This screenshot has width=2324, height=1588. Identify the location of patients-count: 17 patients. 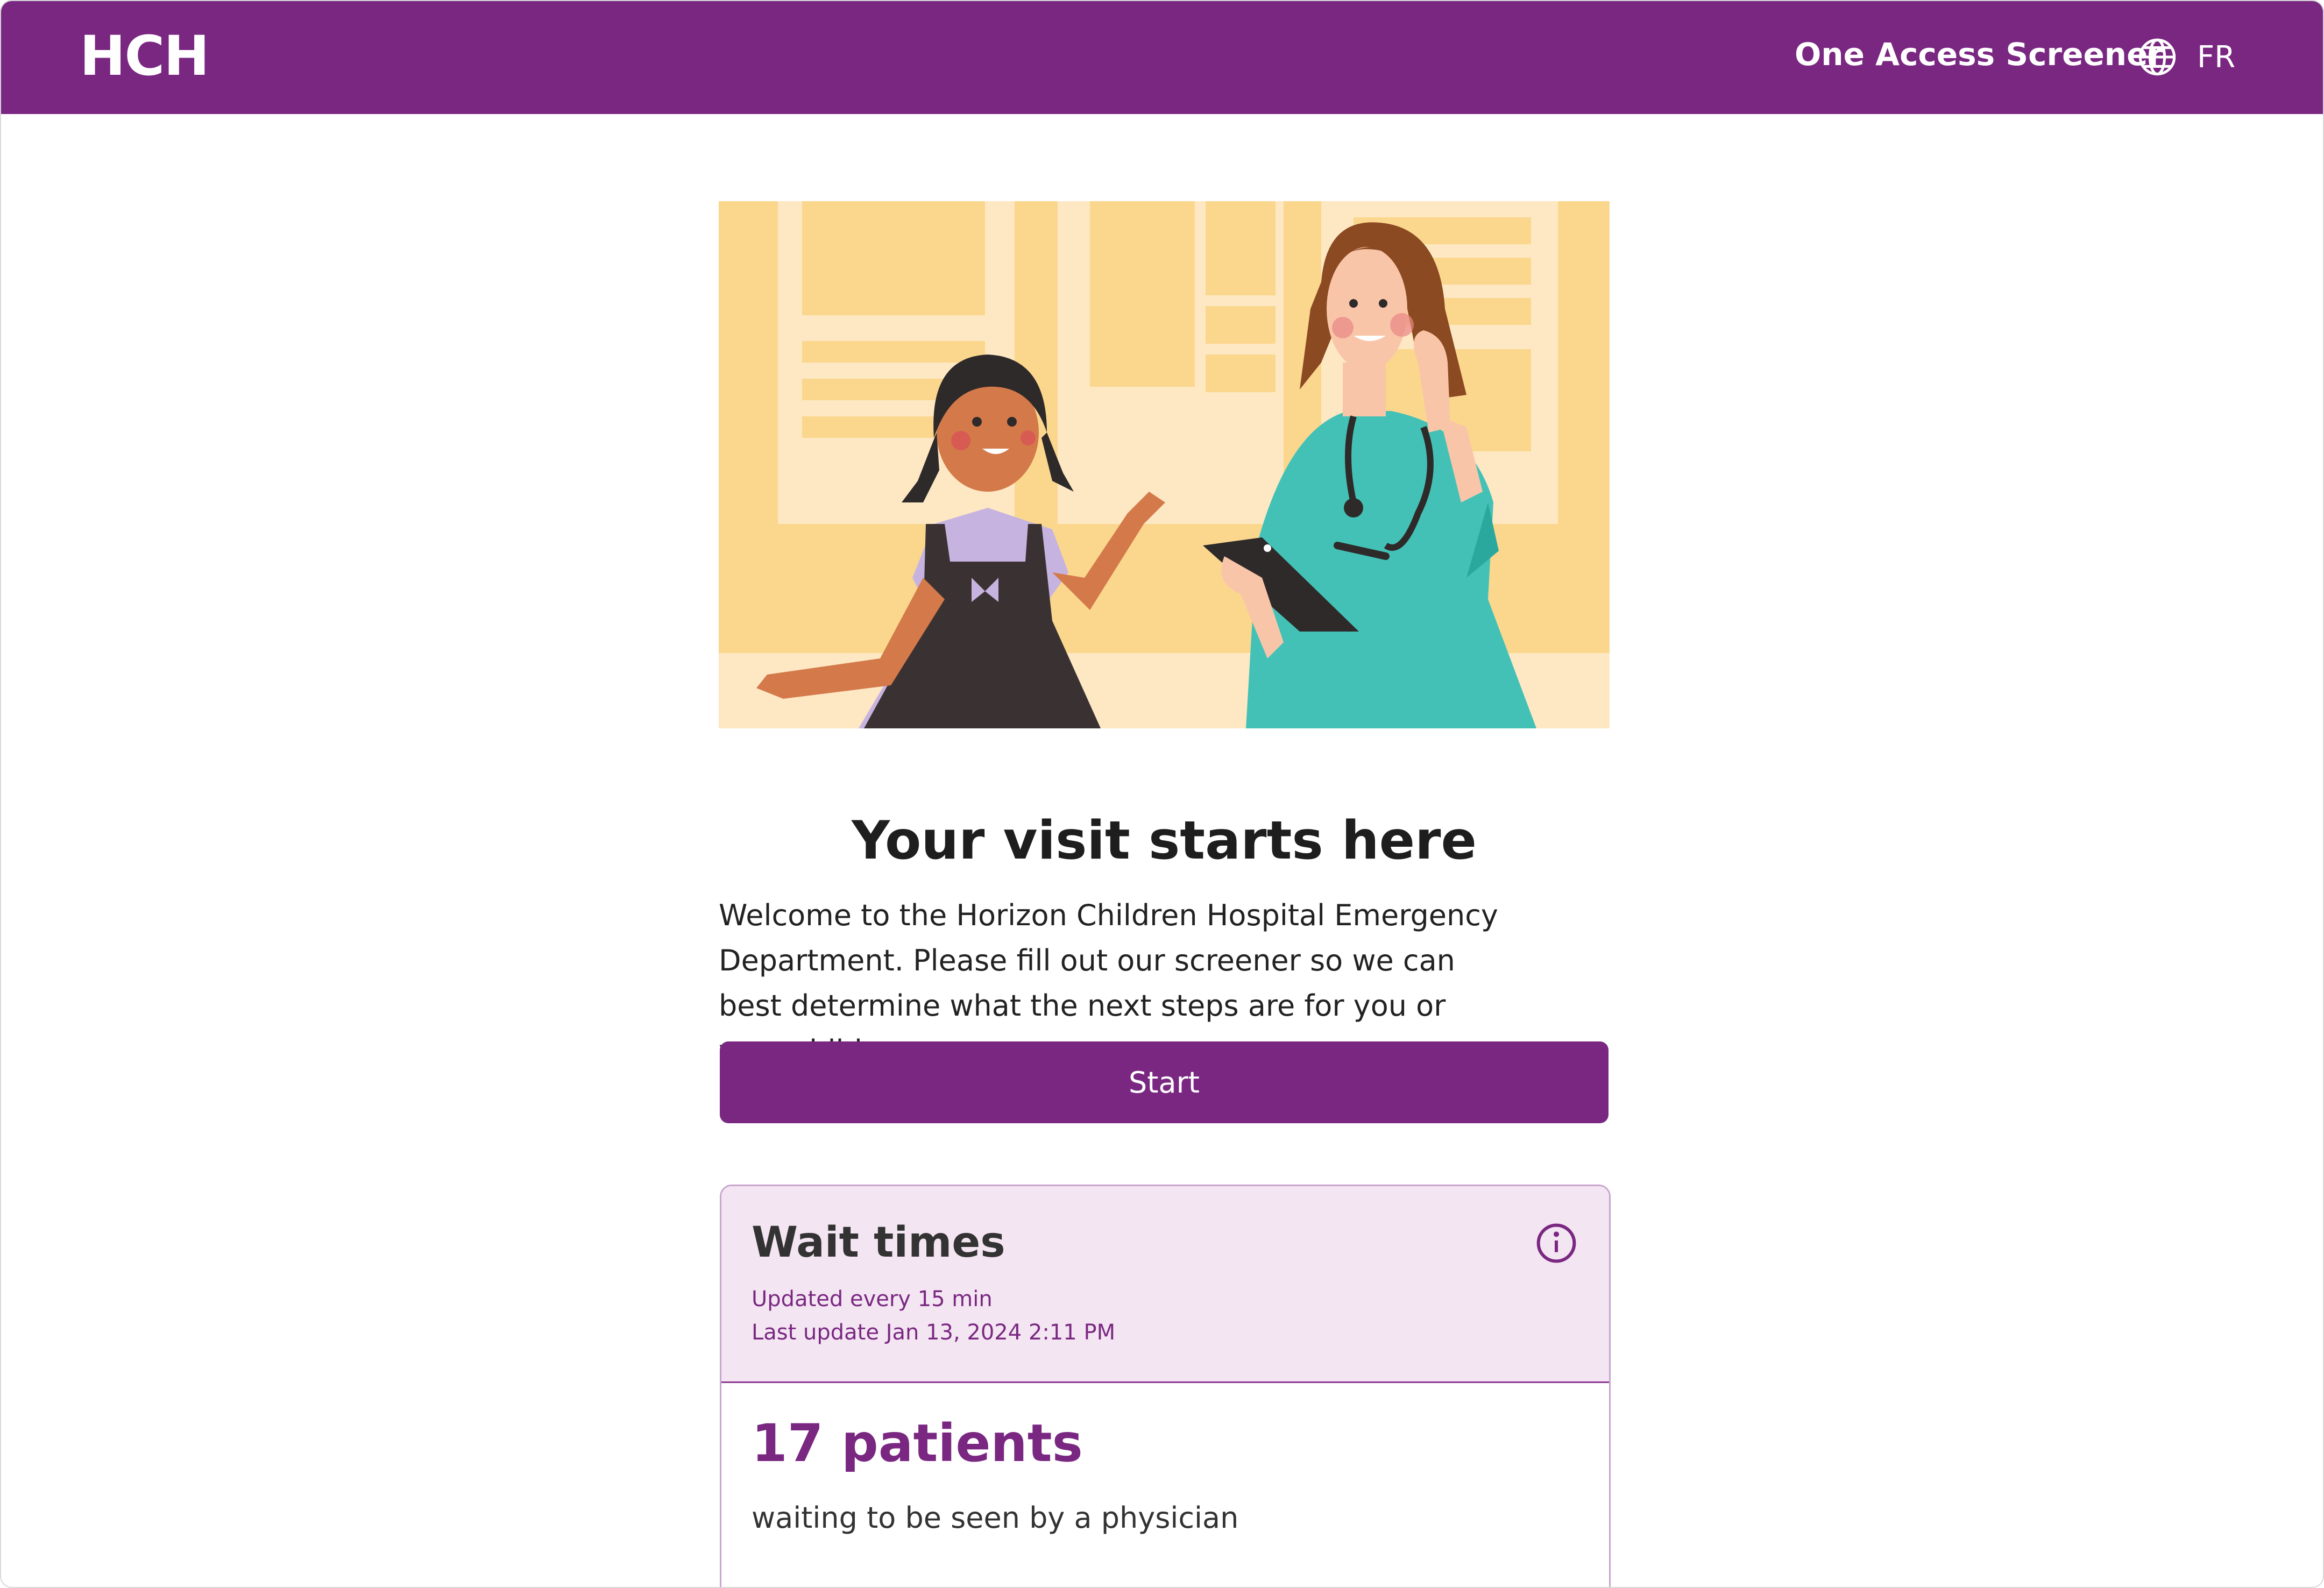
(917, 1443).